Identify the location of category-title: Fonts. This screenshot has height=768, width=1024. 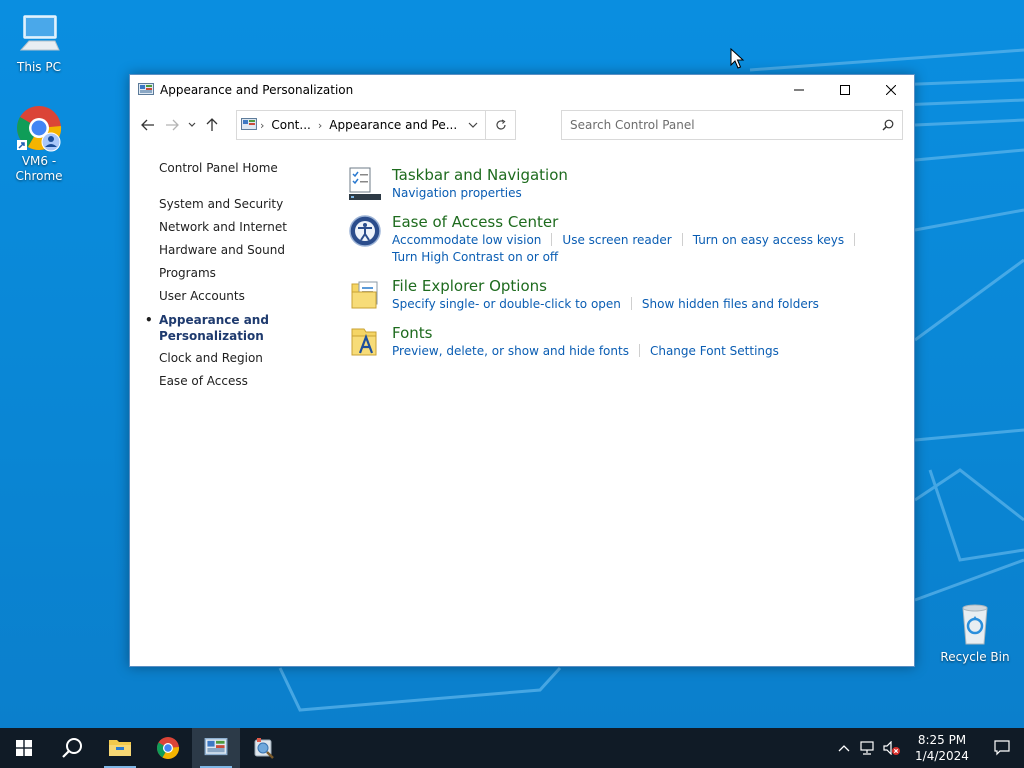
(650, 333).